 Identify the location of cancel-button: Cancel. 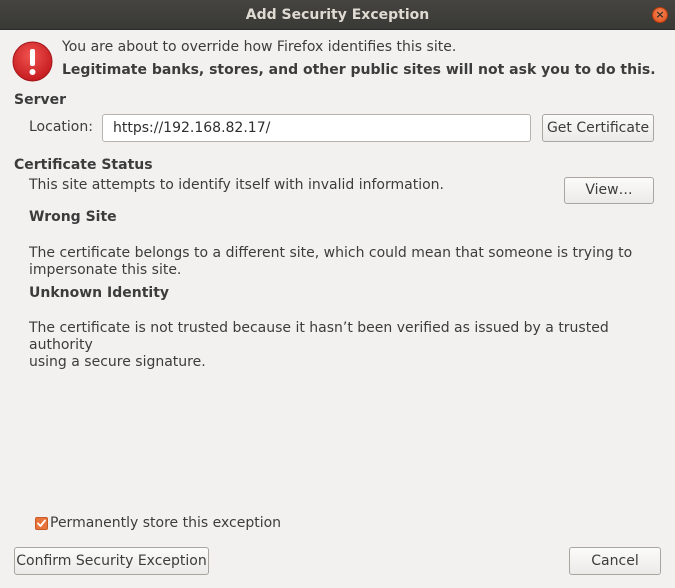
(615, 561).